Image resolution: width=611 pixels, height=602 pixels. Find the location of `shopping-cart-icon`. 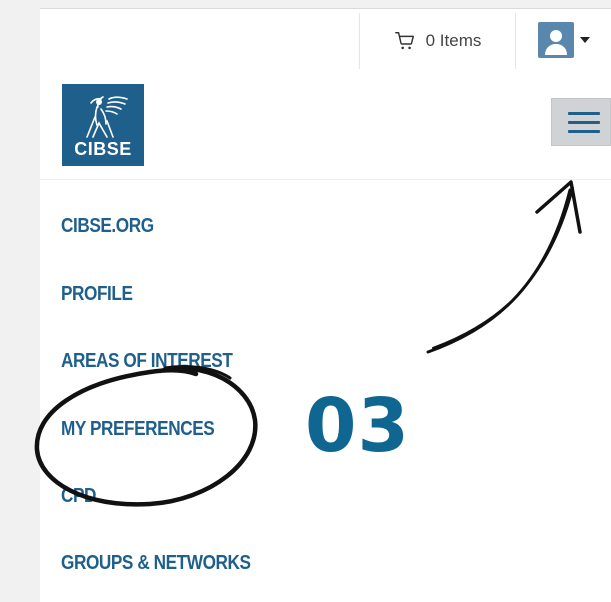

shopping-cart-icon is located at coordinates (404, 41).